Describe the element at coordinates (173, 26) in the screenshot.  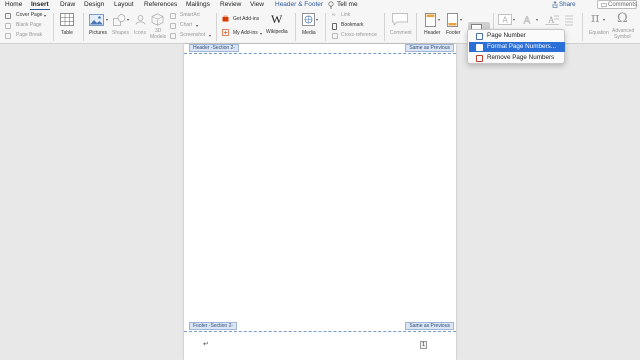
I see `chart-icon` at that location.